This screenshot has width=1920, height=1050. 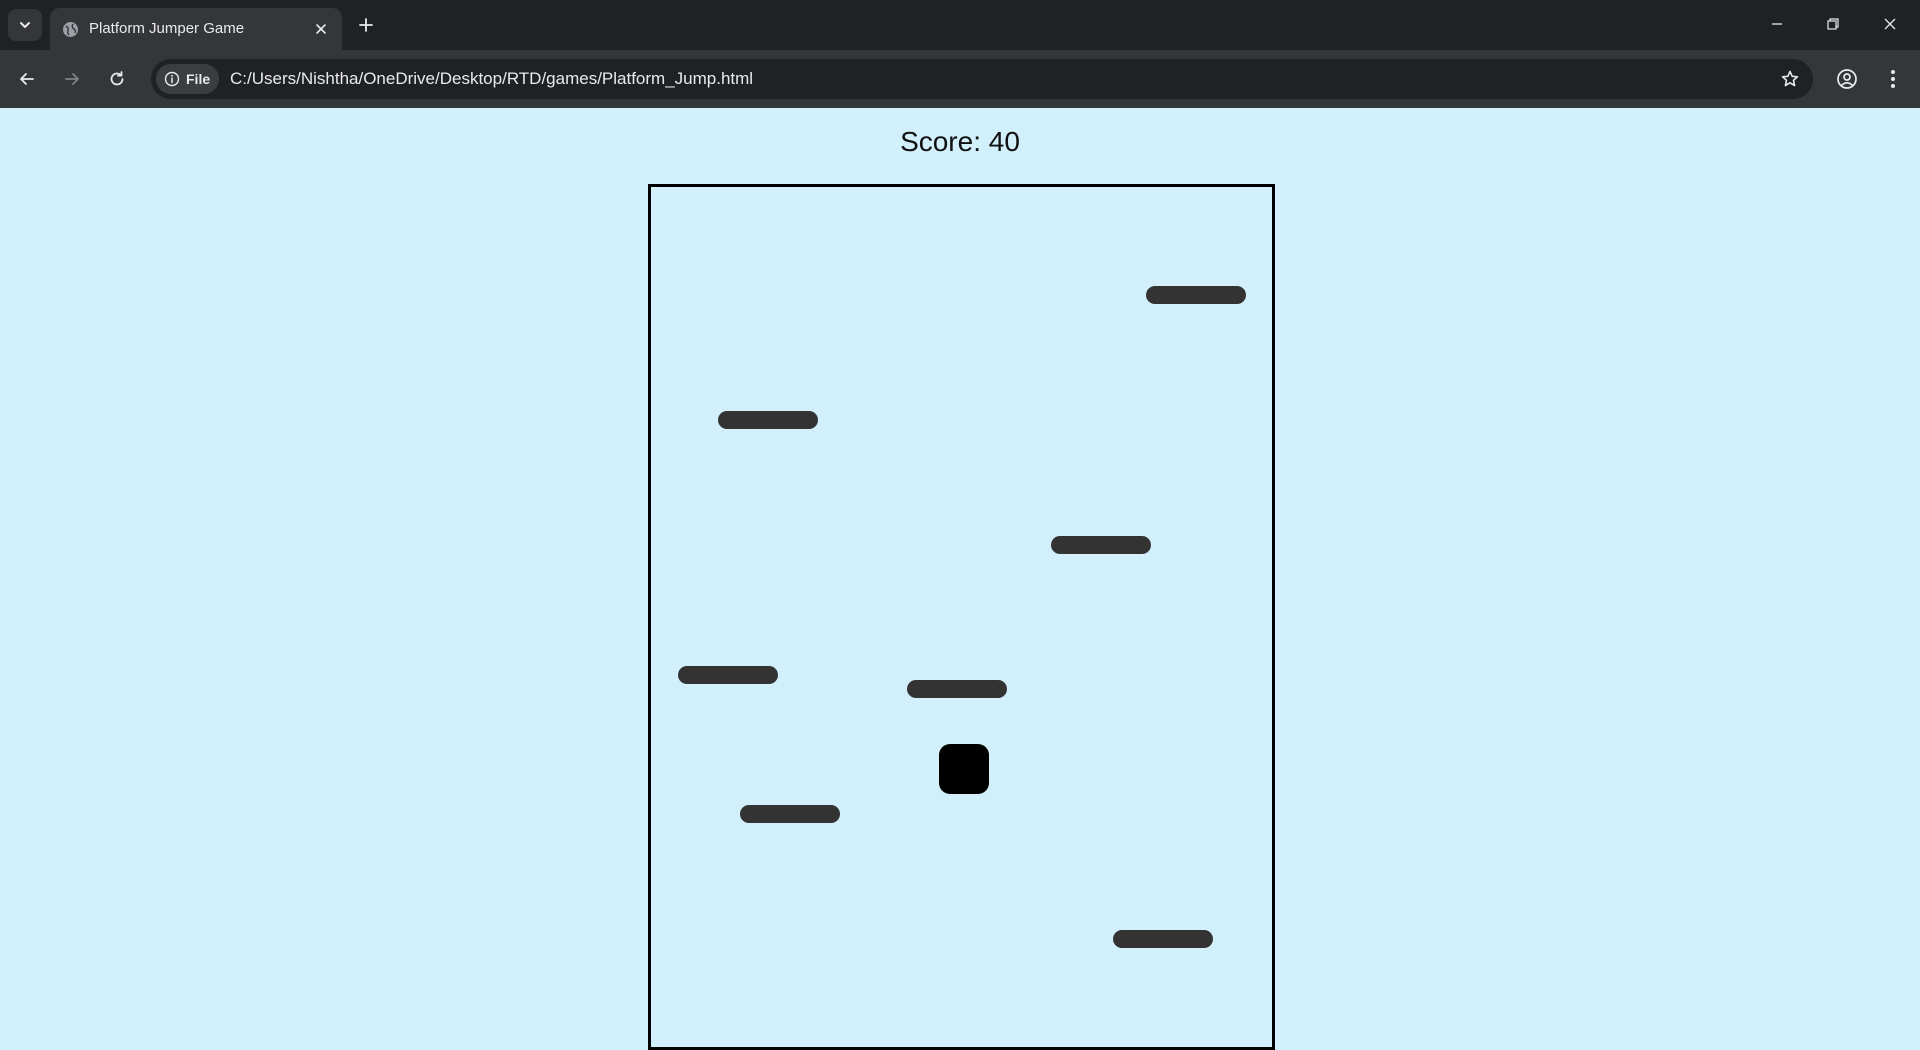 I want to click on profile-button, so click(x=1847, y=79).